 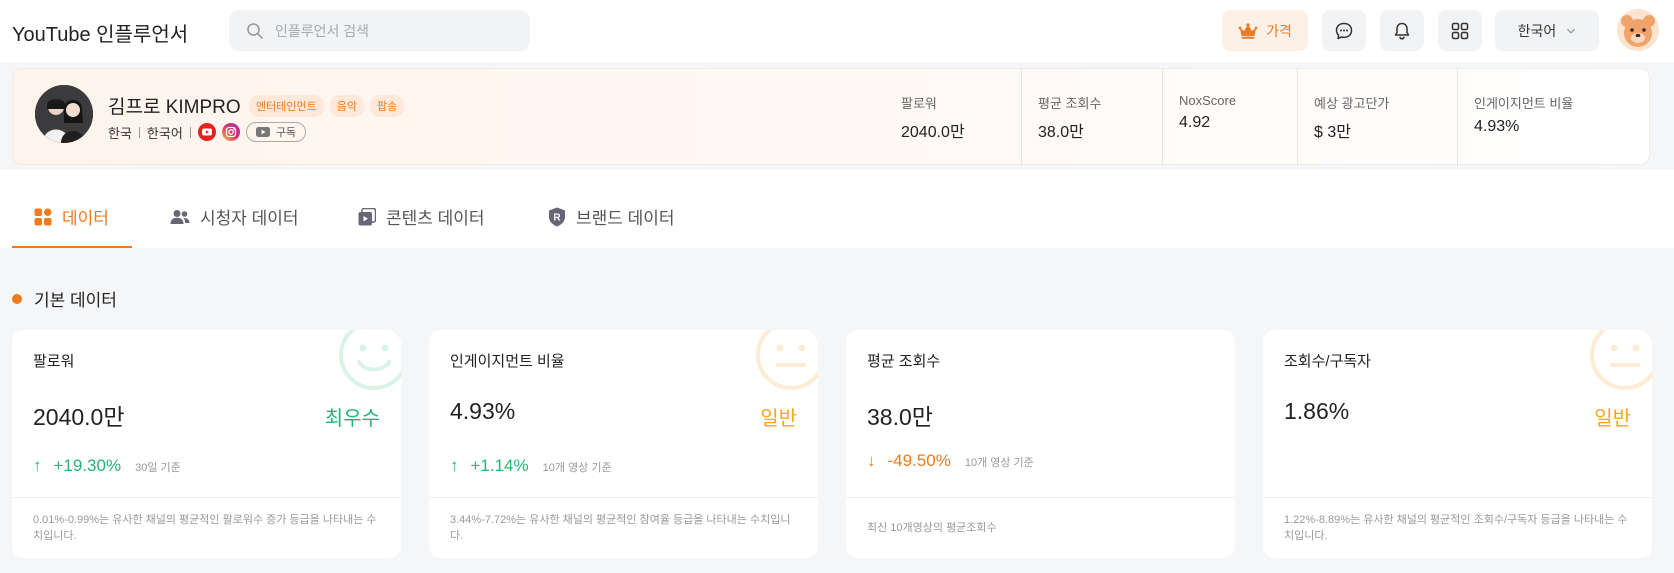 I want to click on card-description: 최신 10개영상의 평균조회수, so click(x=932, y=528).